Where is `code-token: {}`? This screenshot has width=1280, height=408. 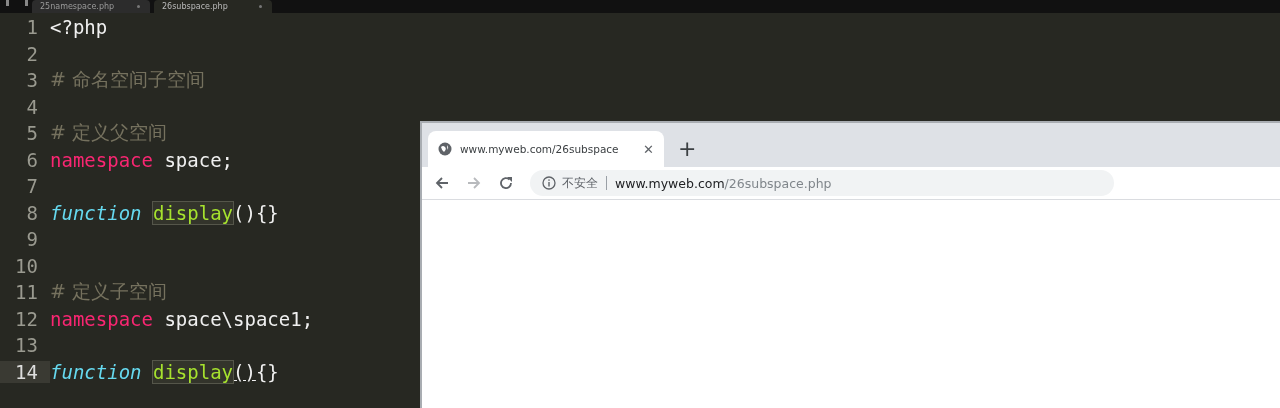 code-token: {} is located at coordinates (267, 371).